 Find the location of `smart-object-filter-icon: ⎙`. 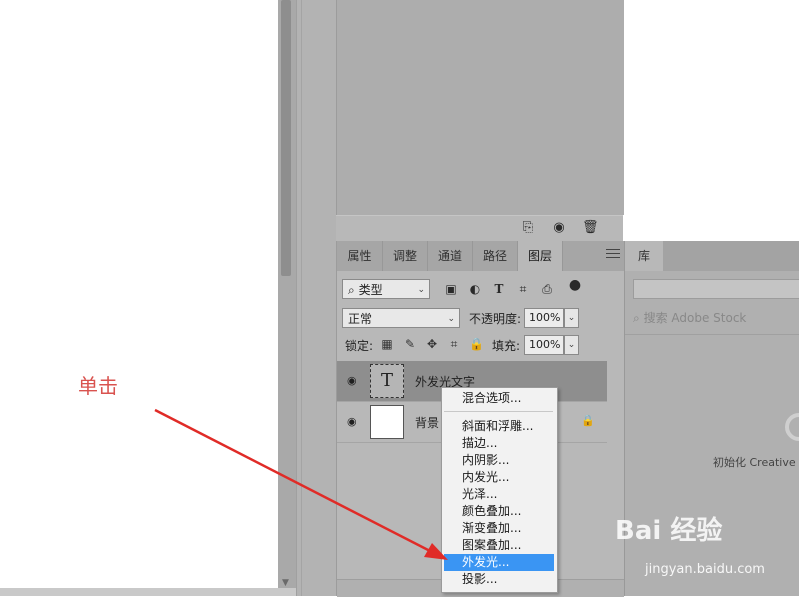

smart-object-filter-icon: ⎙ is located at coordinates (547, 289).